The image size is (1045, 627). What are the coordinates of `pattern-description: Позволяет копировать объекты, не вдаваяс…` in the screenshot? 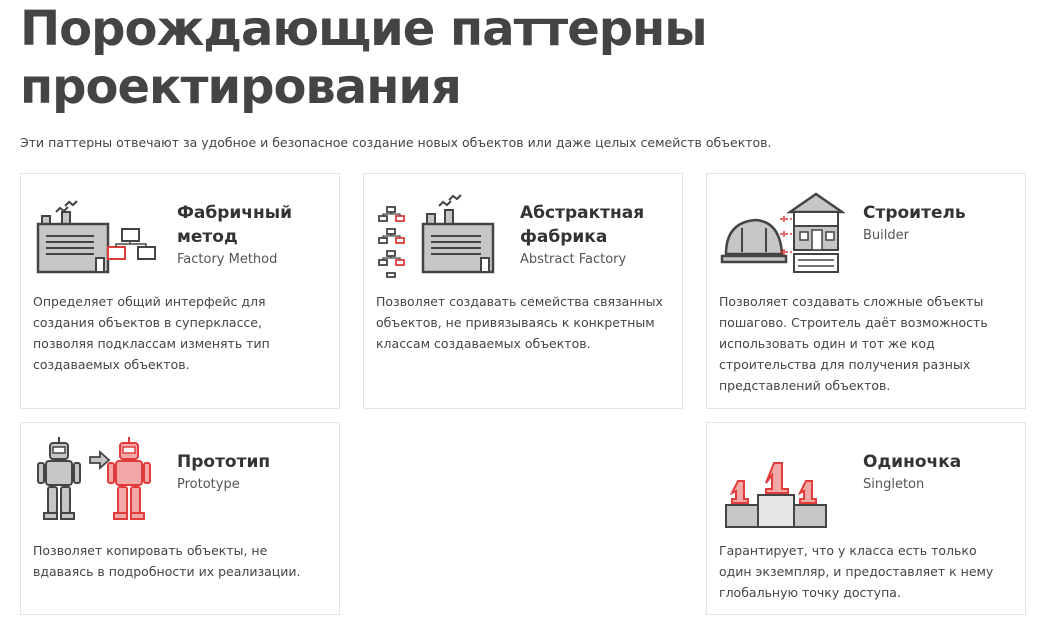 It's located at (167, 561).